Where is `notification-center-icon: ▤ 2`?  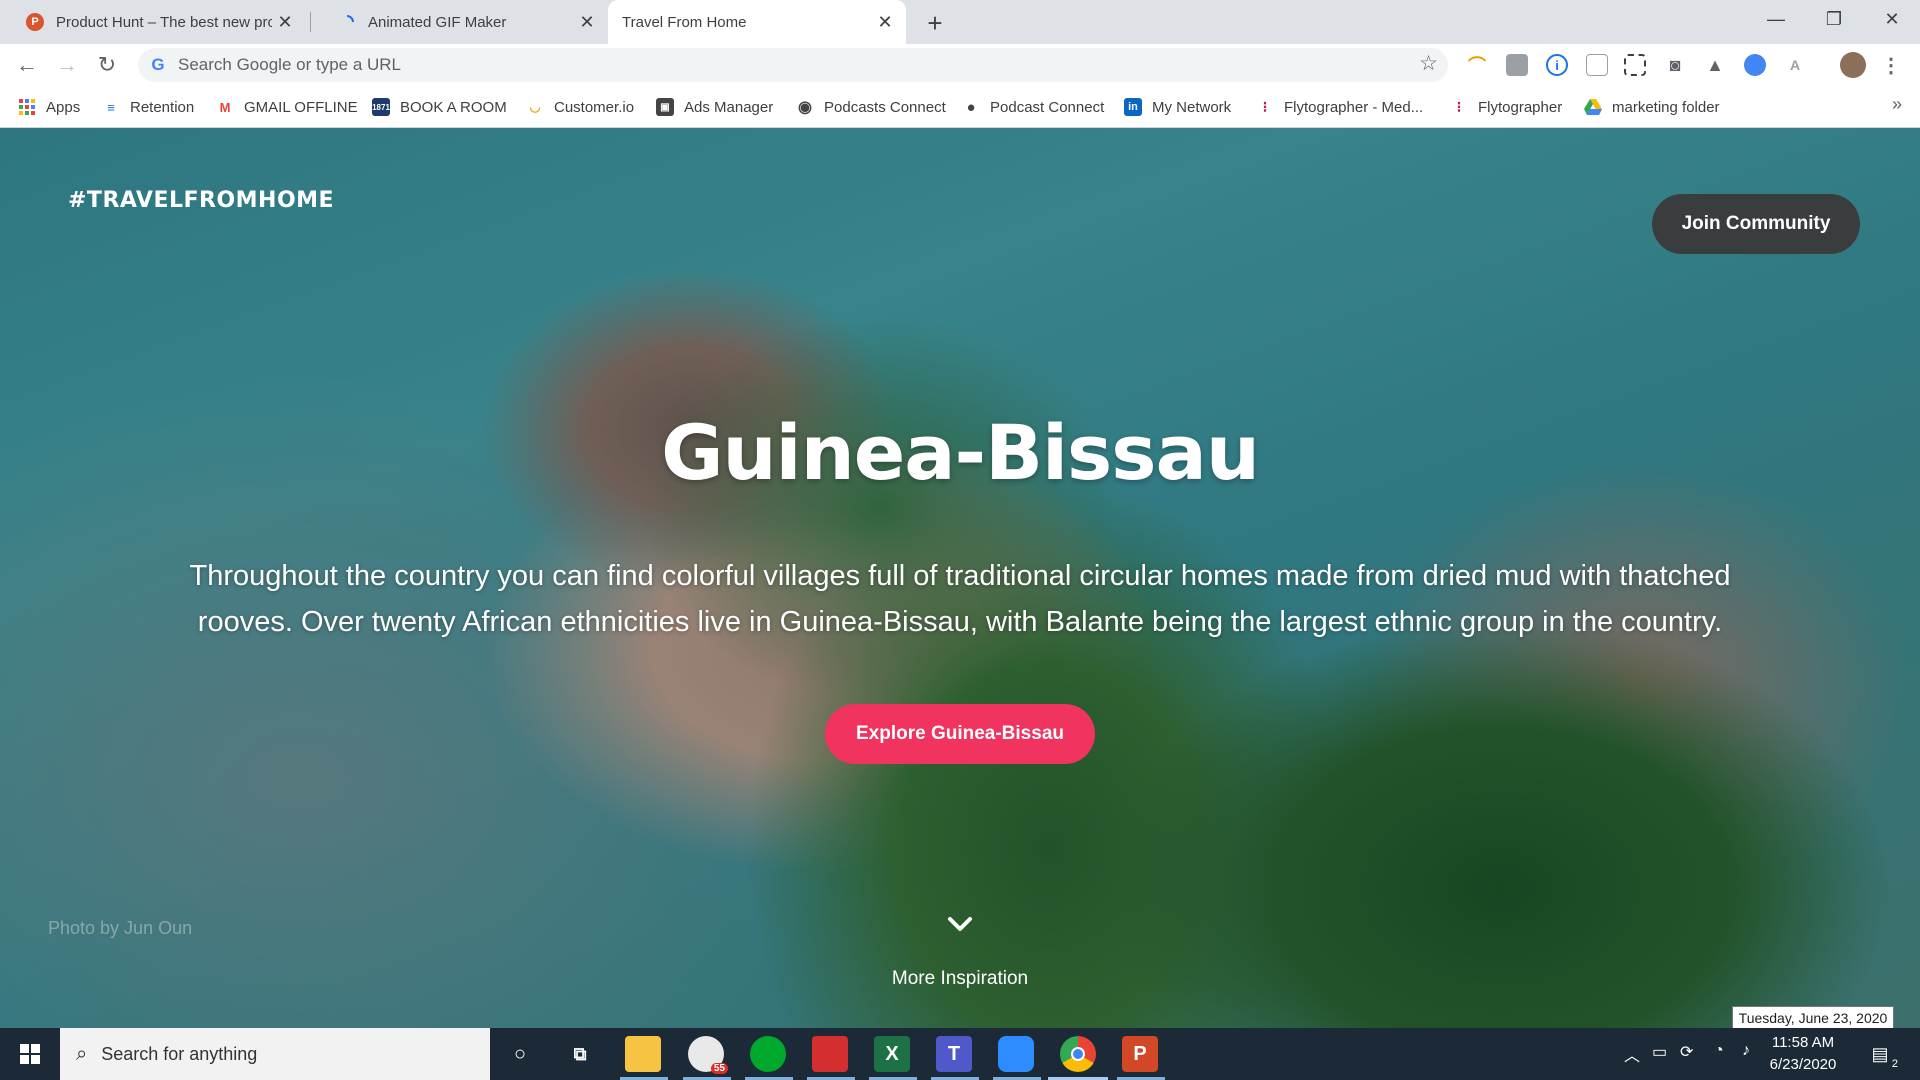
notification-center-icon: ▤ 2 is located at coordinates (1882, 1055).